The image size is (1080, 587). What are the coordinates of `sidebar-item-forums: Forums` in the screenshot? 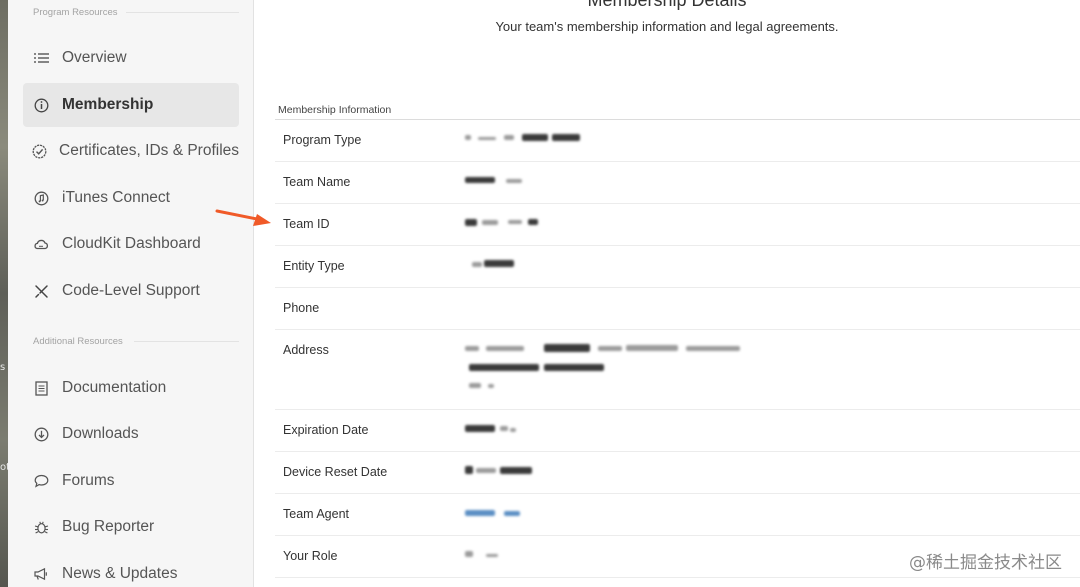 It's located at (131, 481).